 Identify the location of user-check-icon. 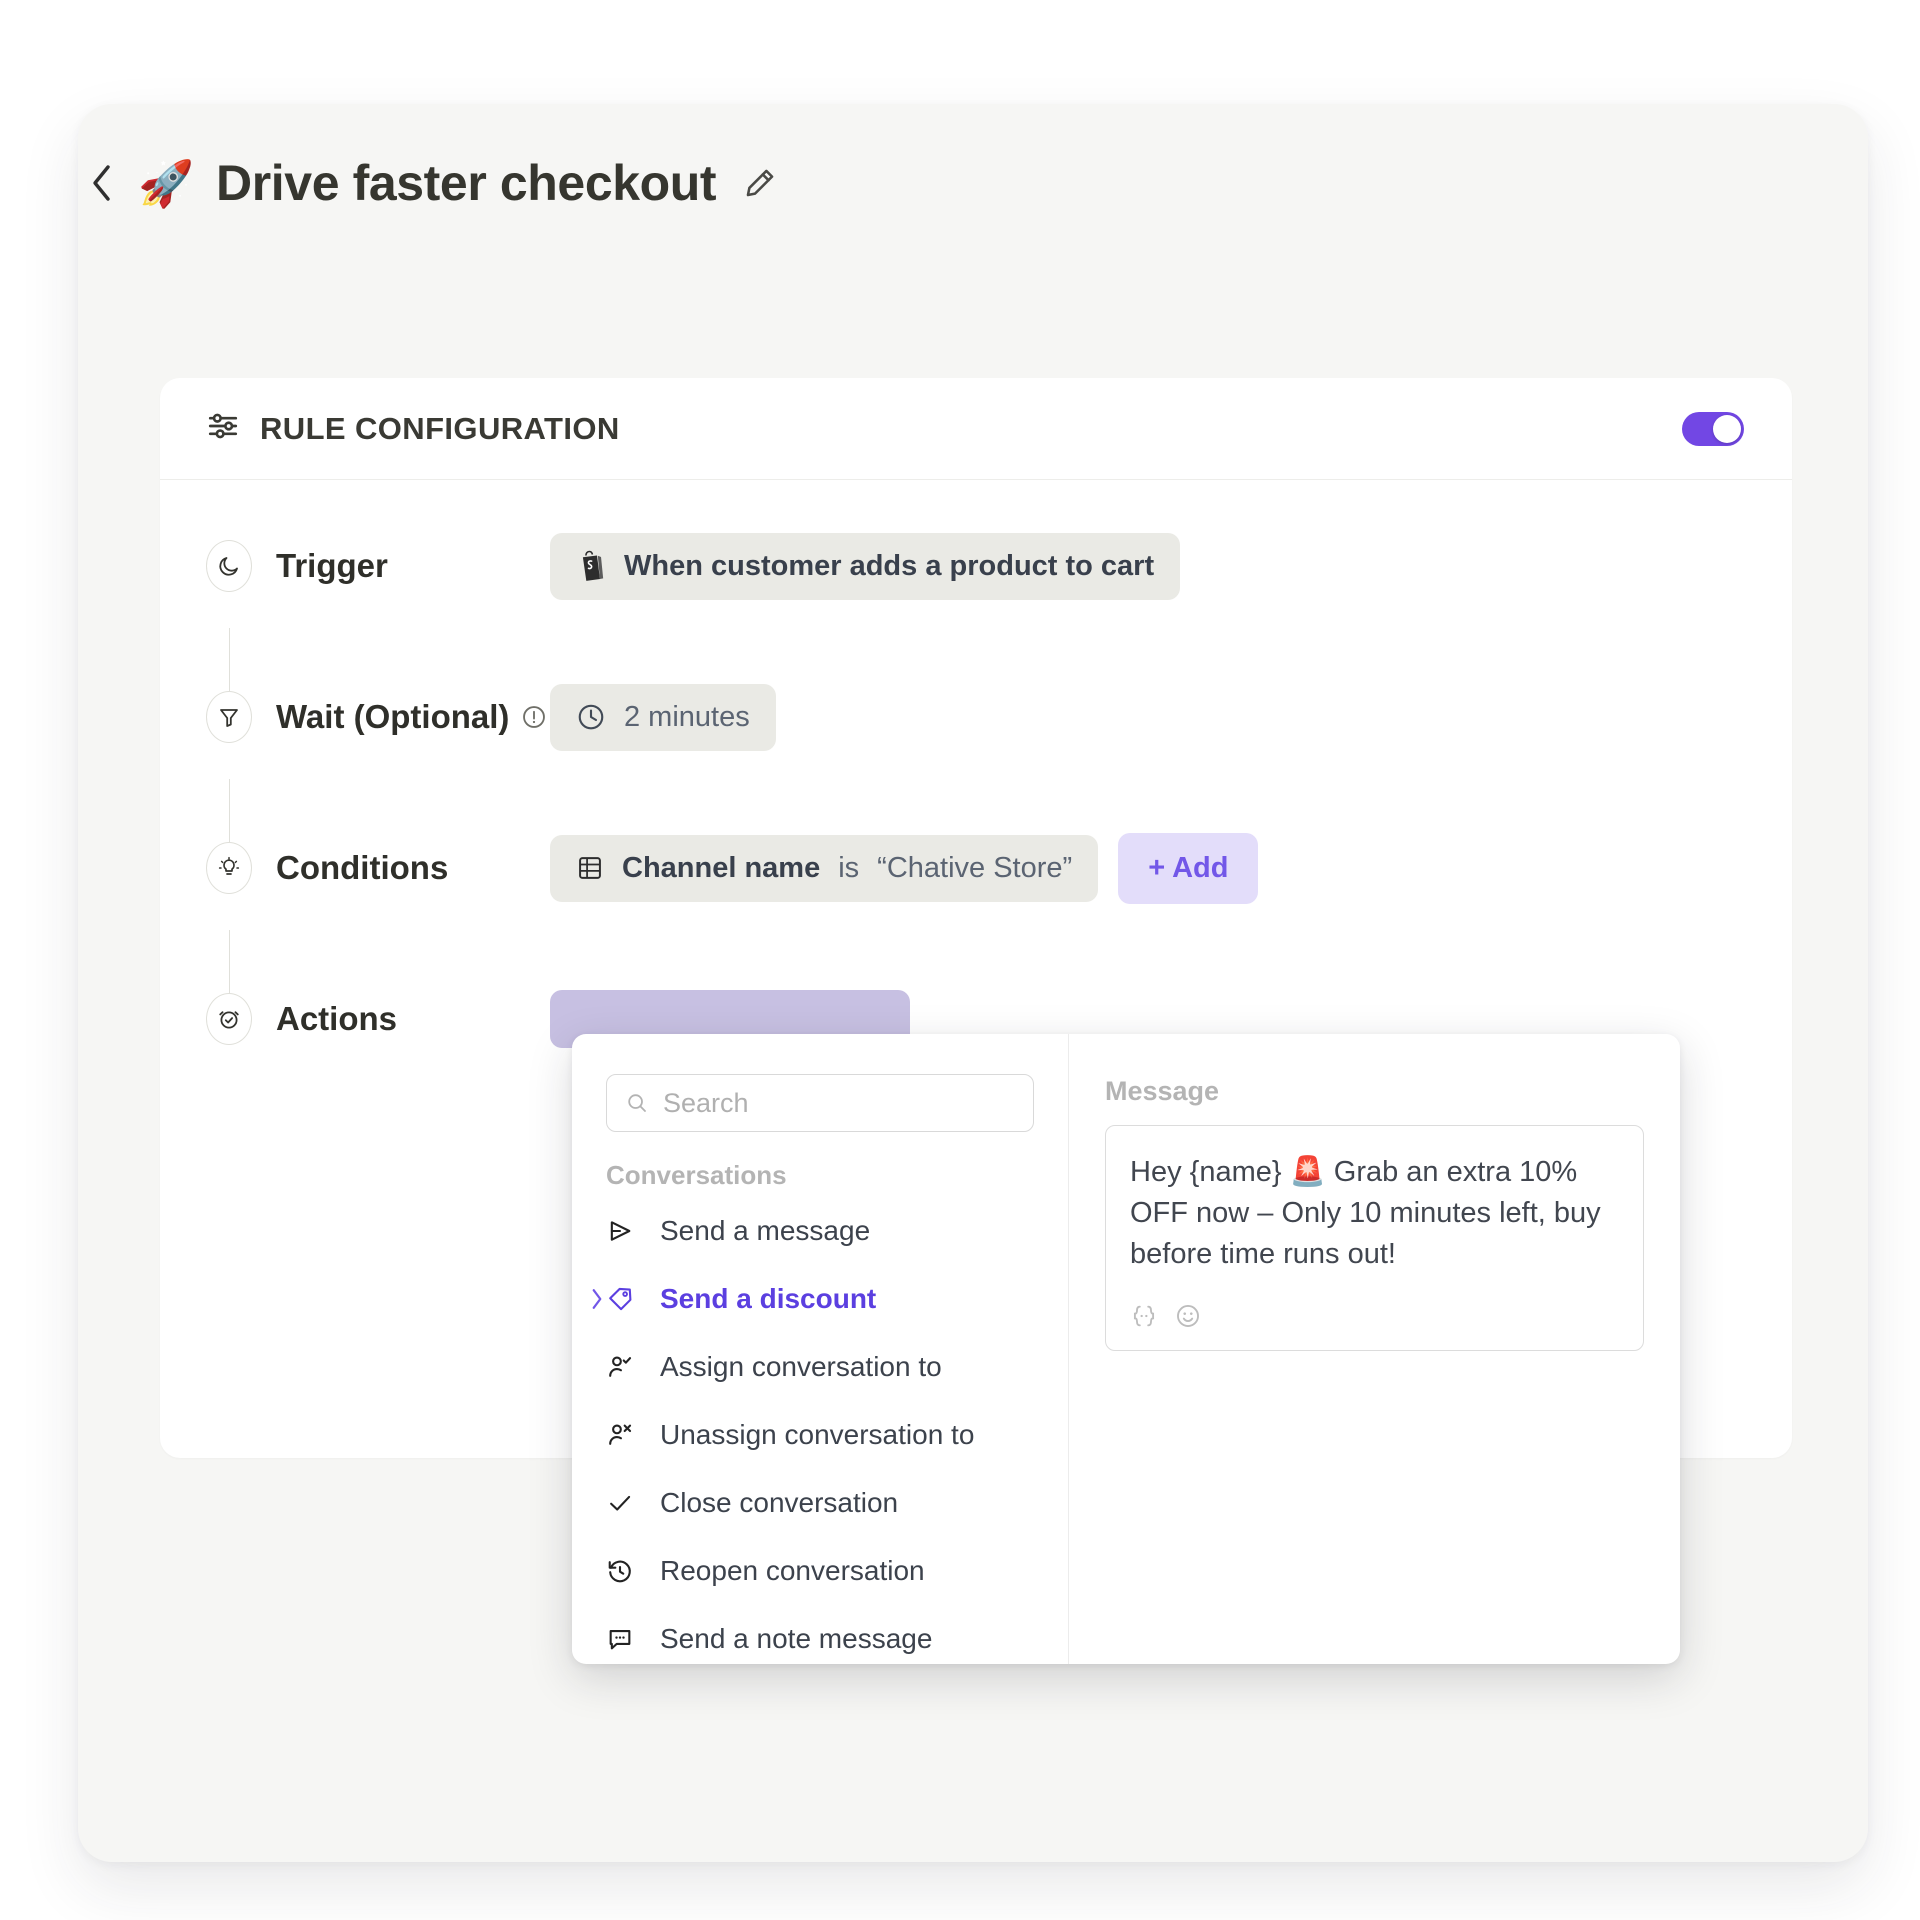
(628, 1367).